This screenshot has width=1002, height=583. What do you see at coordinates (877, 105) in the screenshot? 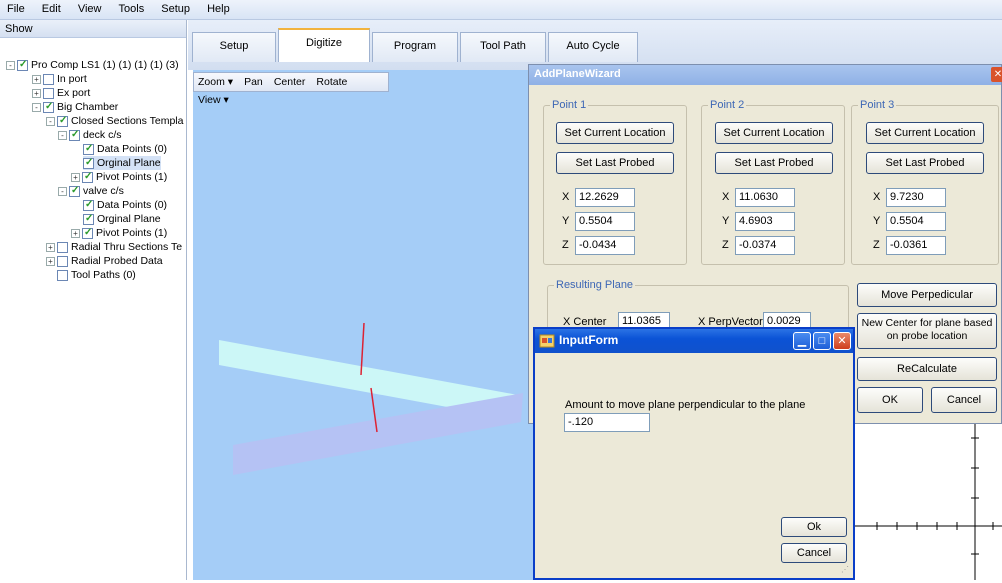
I see `group-label: Point 3` at bounding box center [877, 105].